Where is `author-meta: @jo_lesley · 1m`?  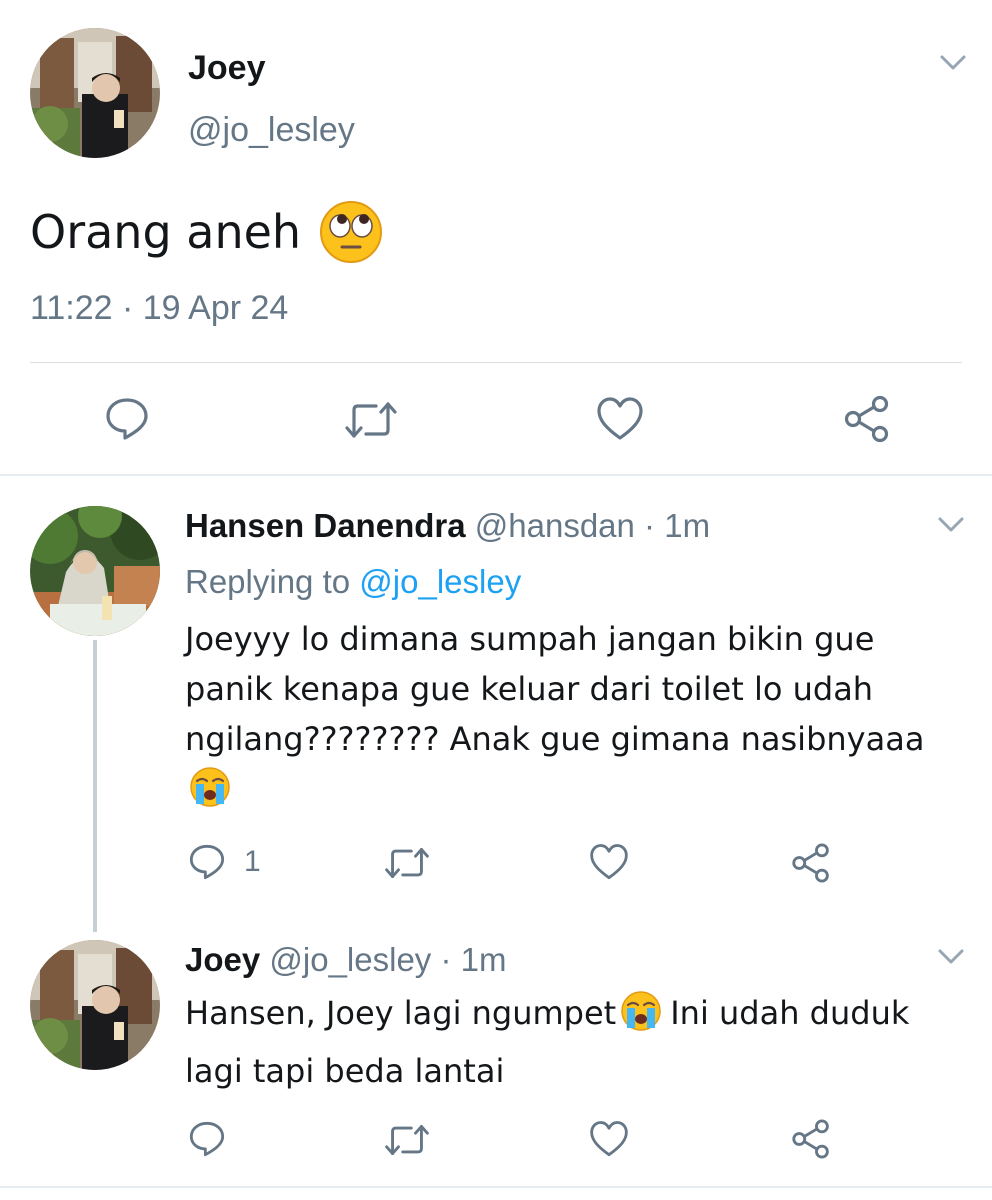 author-meta: @jo_lesley · 1m is located at coordinates (387, 959).